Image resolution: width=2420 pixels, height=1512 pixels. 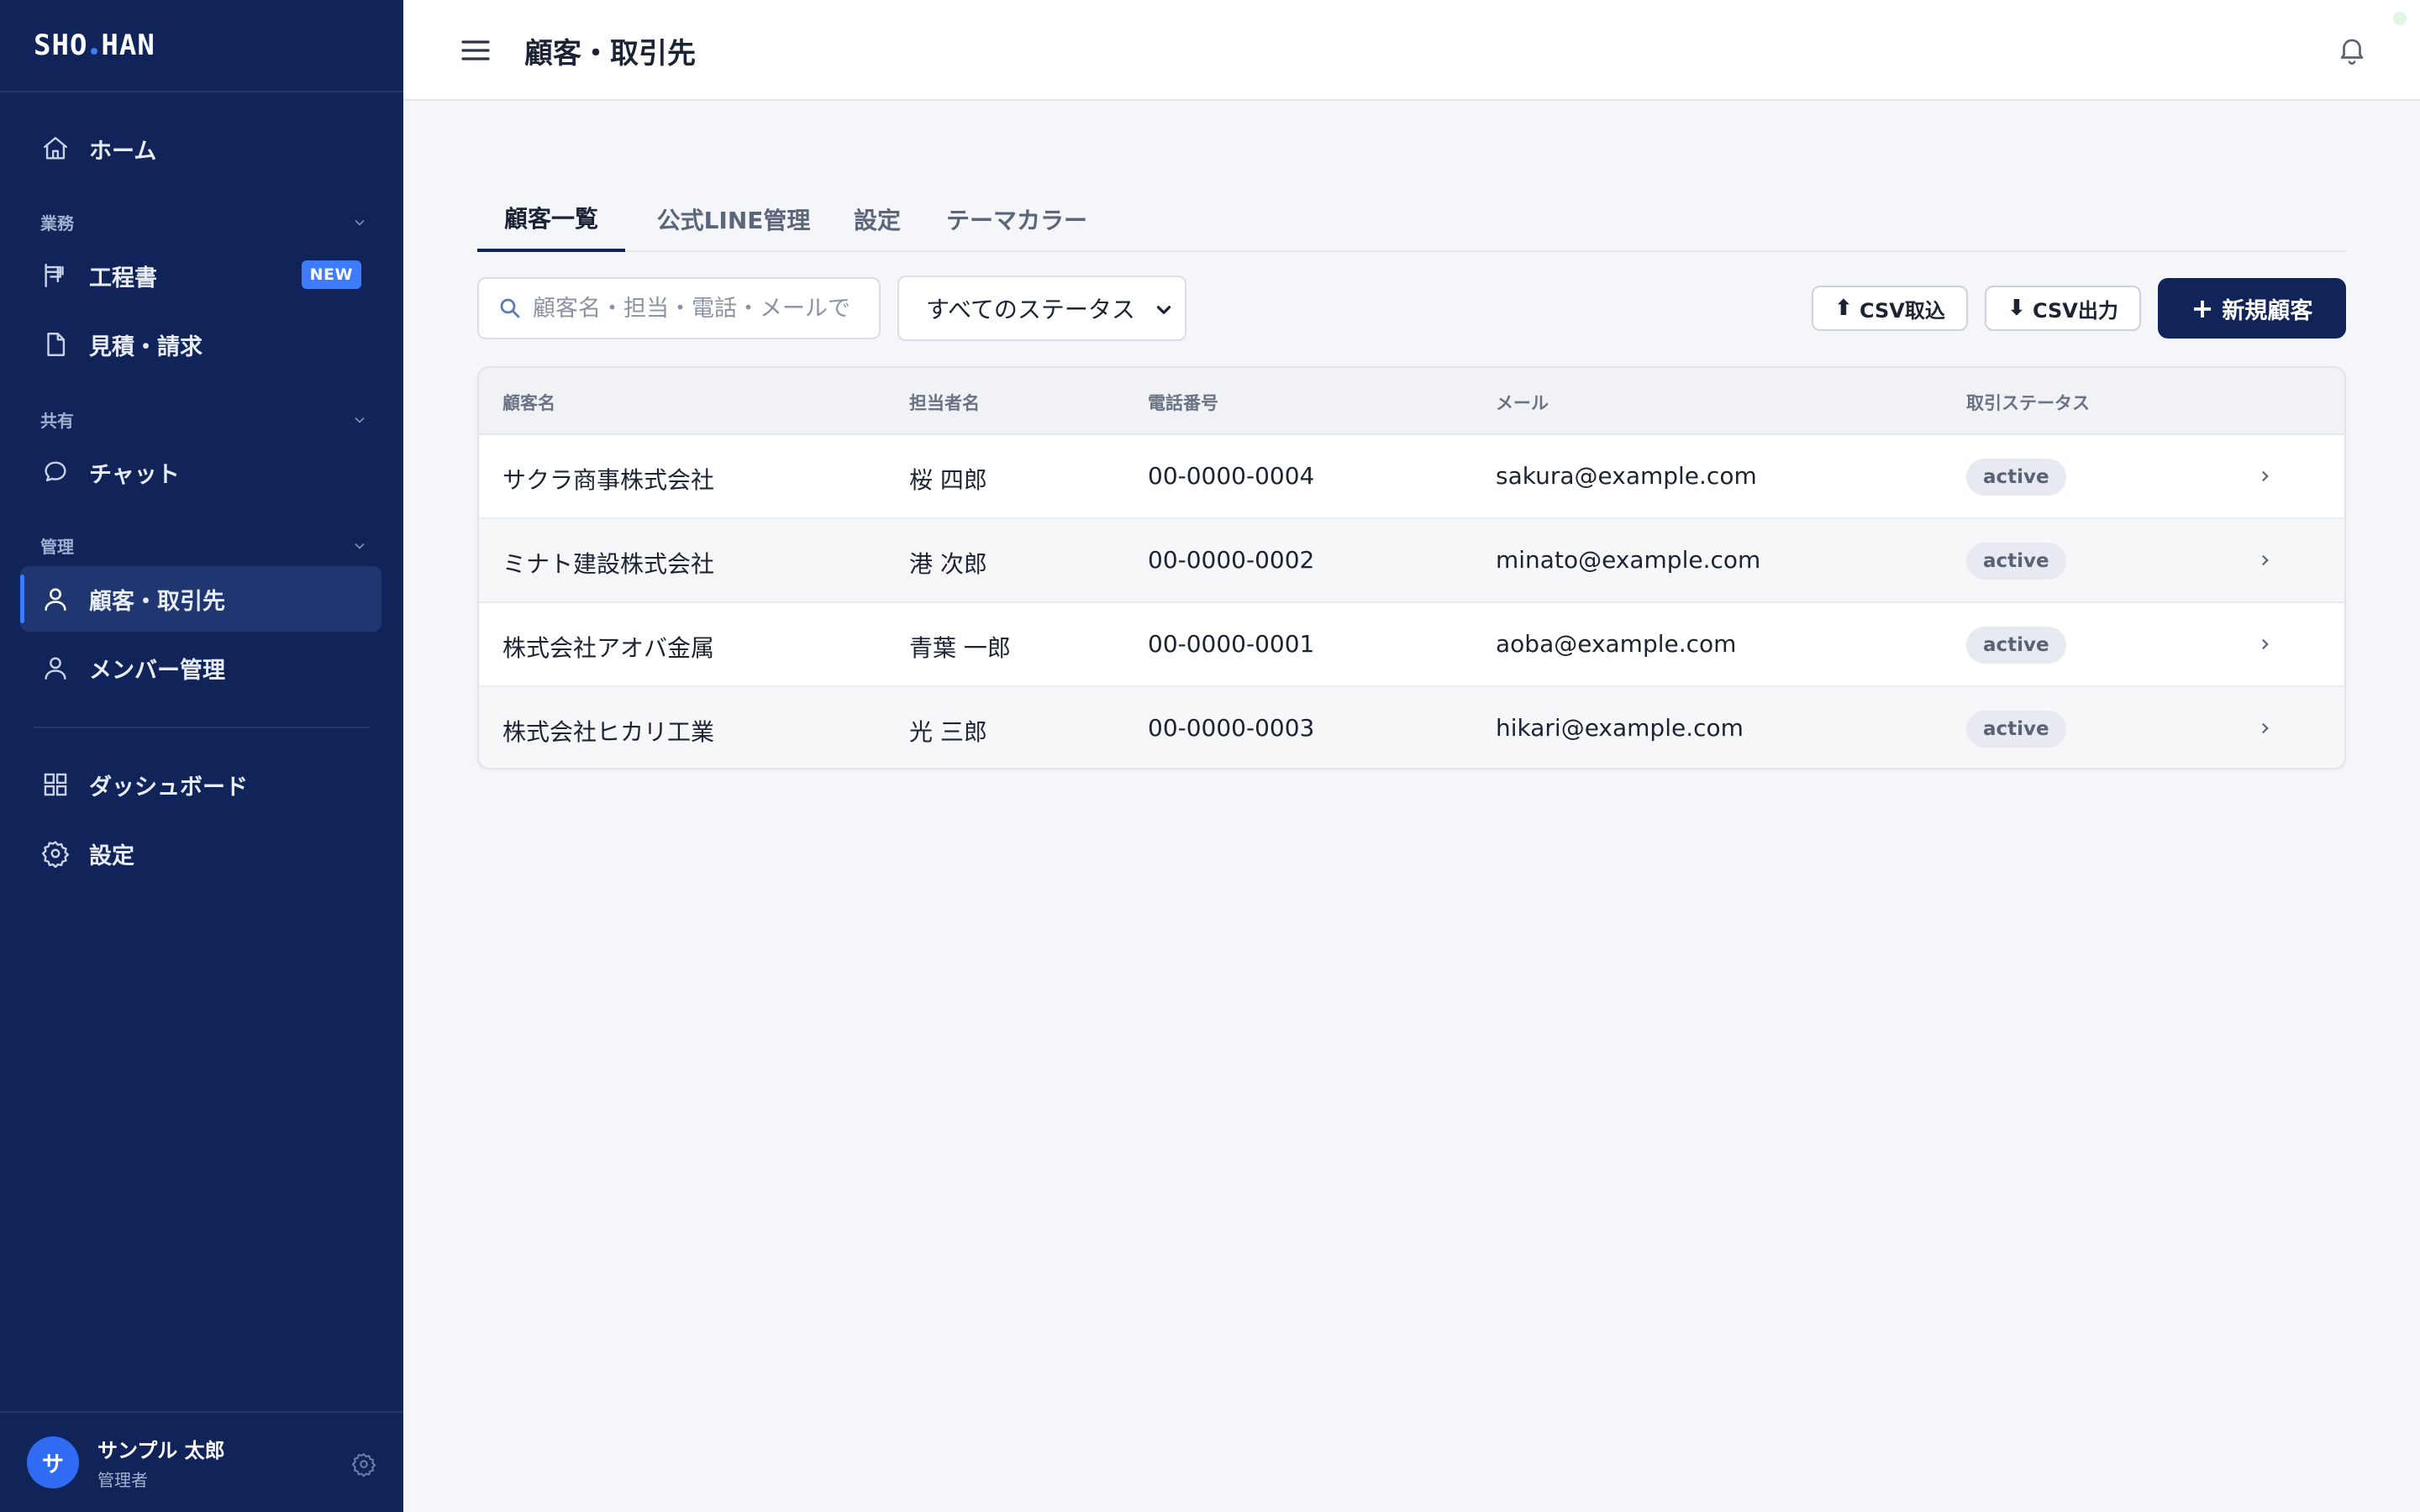 What do you see at coordinates (1844, 308) in the screenshot?
I see `arrow-up-icon: ⬆` at bounding box center [1844, 308].